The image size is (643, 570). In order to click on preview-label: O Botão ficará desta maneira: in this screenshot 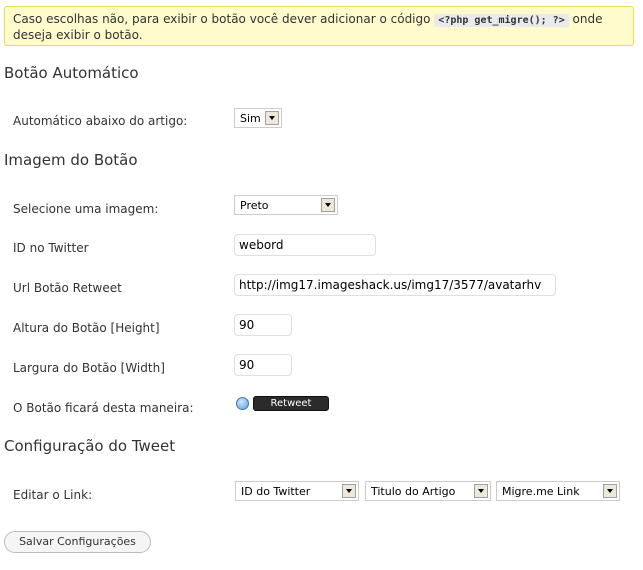, I will do `click(103, 408)`.